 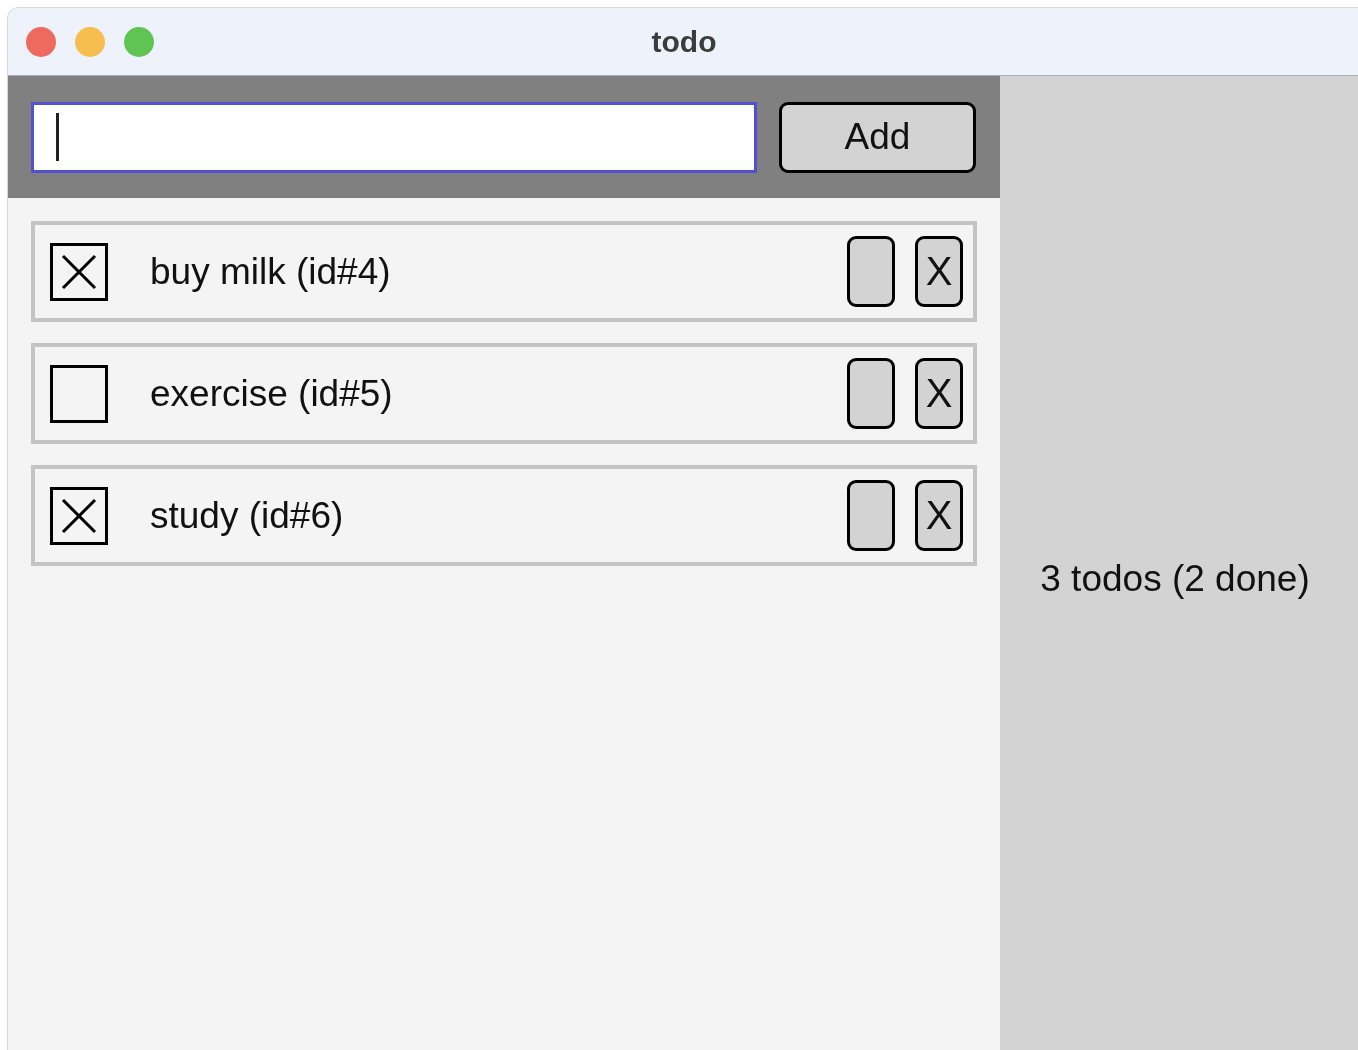 What do you see at coordinates (57, 137) in the screenshot?
I see `text-cursor-icon` at bounding box center [57, 137].